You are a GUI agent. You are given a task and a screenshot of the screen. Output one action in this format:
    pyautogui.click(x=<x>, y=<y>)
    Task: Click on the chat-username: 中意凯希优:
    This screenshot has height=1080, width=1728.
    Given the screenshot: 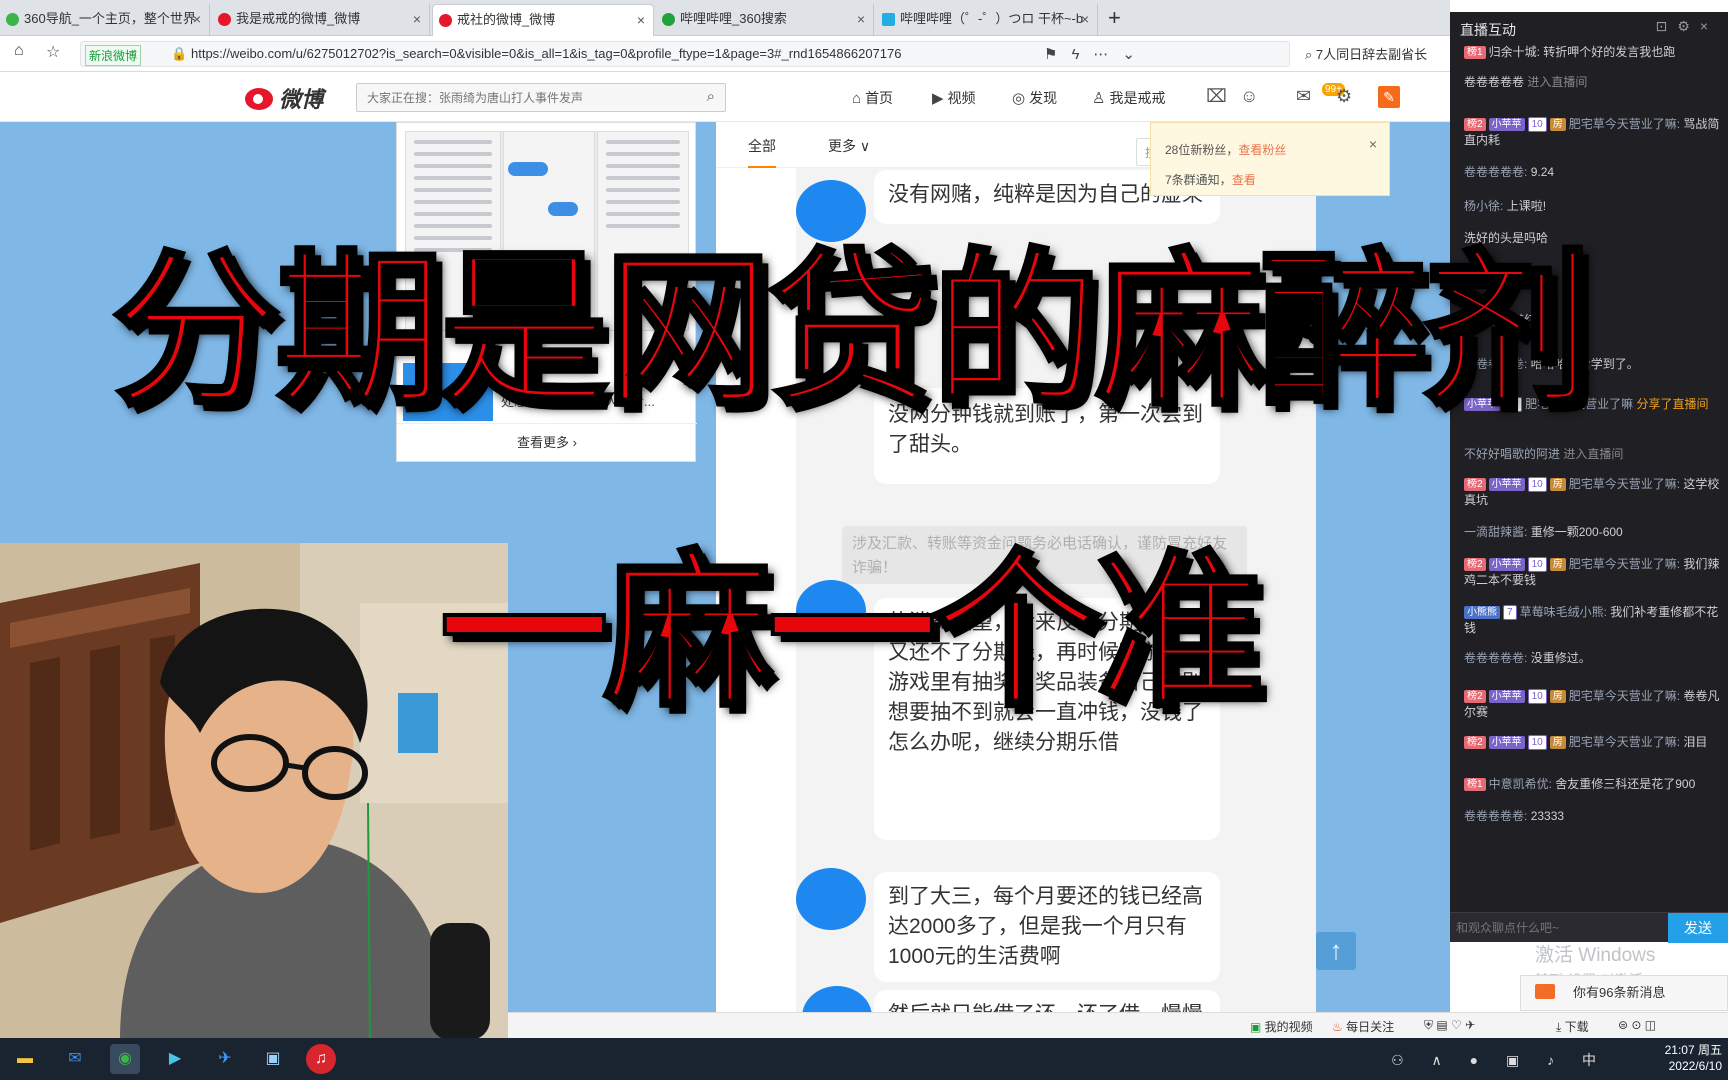 What is the action you would take?
    pyautogui.click(x=1520, y=784)
    